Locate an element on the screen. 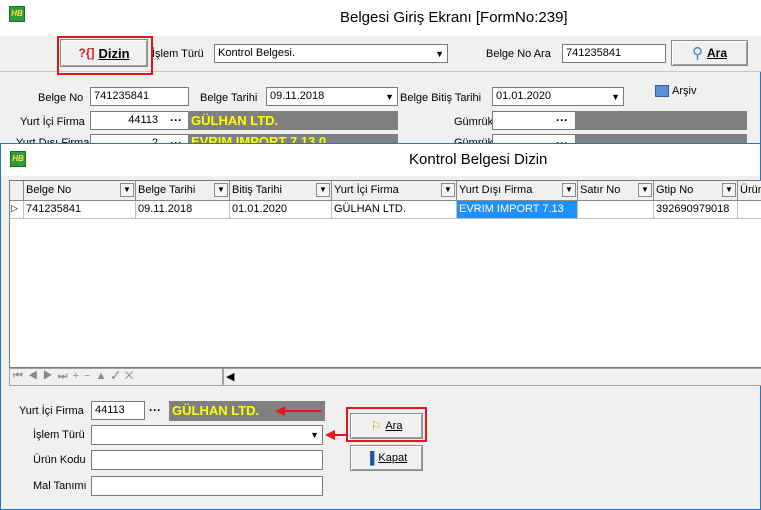  col-header-belge-tarihi: Belge Tarihi ▼ is located at coordinates (183, 191).